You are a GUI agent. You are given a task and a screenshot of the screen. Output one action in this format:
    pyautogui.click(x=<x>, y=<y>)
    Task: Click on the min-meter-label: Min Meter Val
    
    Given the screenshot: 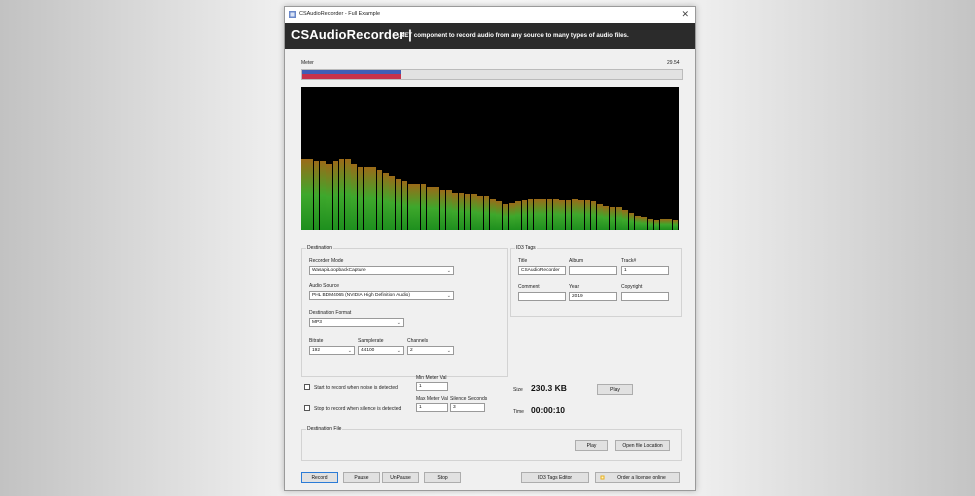 What is the action you would take?
    pyautogui.click(x=431, y=378)
    